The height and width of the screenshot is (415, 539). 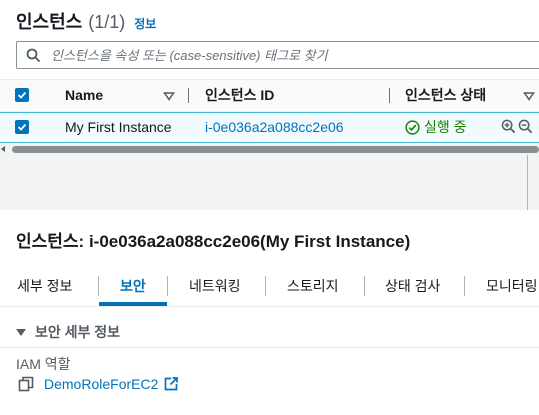 What do you see at coordinates (239, 95) in the screenshot?
I see `column-header-instance-id: 인스턴스 ID` at bounding box center [239, 95].